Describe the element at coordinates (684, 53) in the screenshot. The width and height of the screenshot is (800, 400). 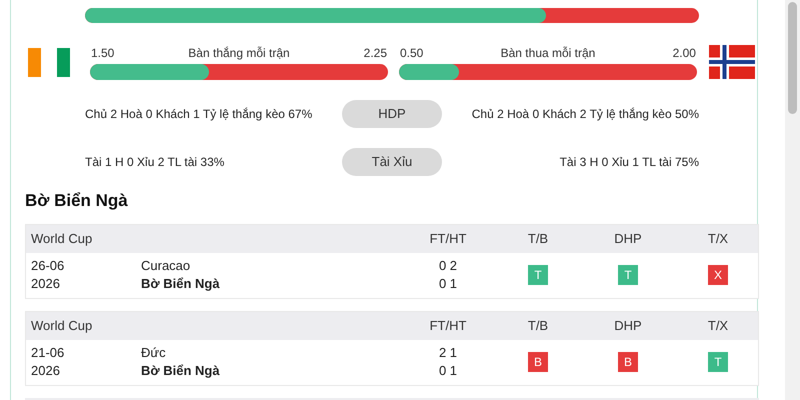
I see `stat-max: 2.00` at that location.